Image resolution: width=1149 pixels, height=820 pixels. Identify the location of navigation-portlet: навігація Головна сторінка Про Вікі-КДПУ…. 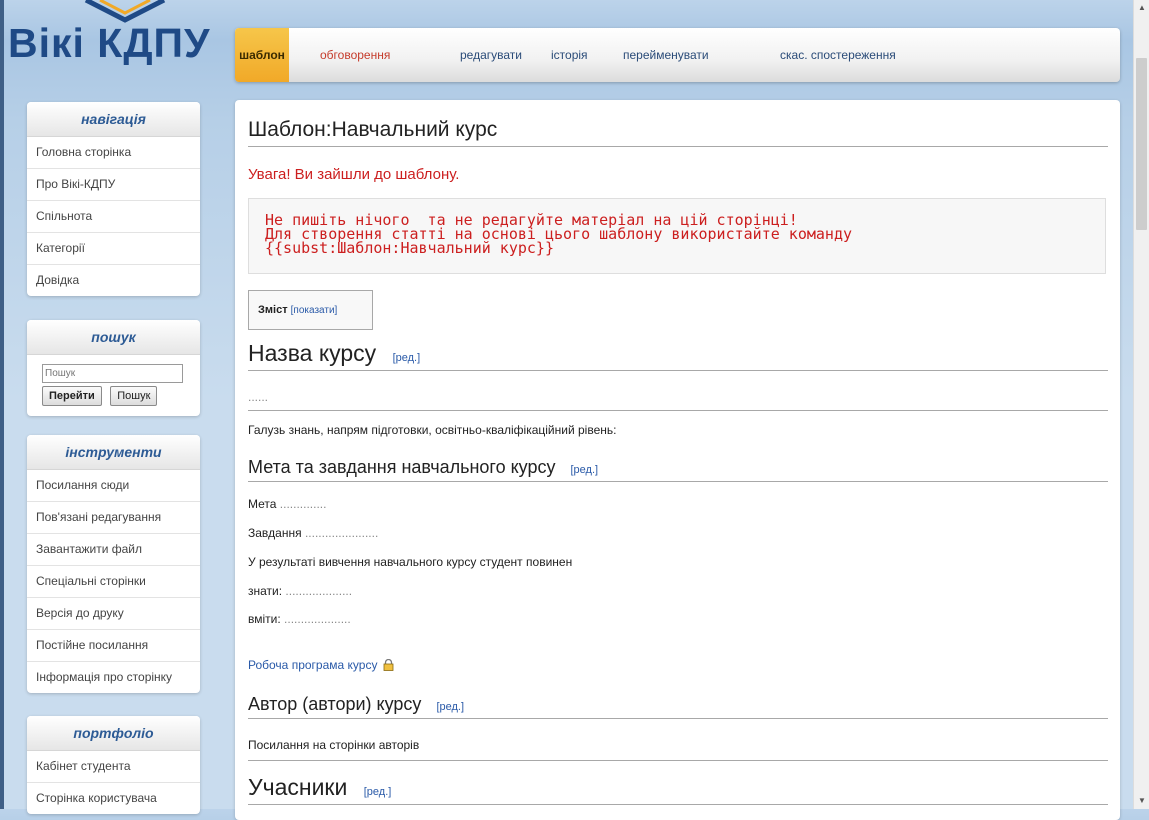
(113, 199).